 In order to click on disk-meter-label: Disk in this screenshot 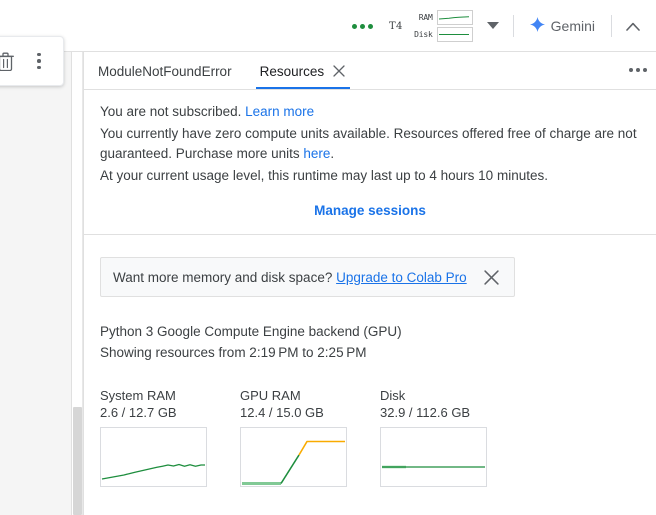, I will do `click(423, 34)`.